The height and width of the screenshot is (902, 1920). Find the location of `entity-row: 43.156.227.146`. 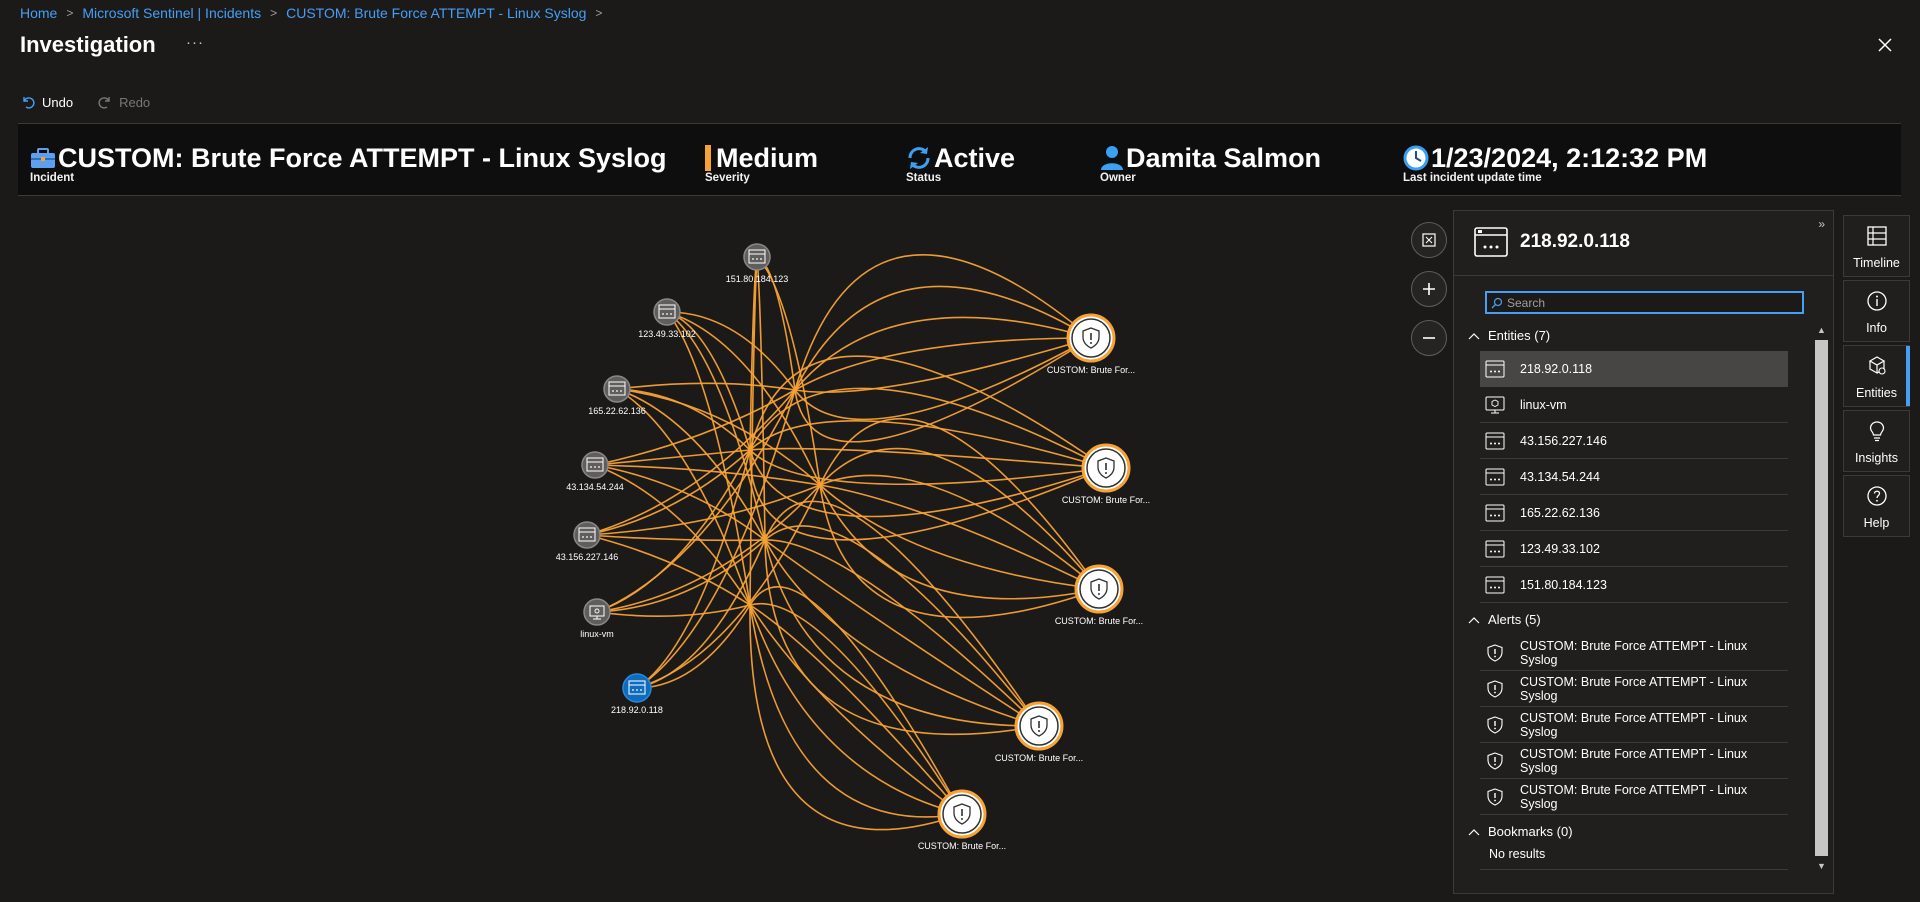

entity-row: 43.156.227.146 is located at coordinates (1634, 441).